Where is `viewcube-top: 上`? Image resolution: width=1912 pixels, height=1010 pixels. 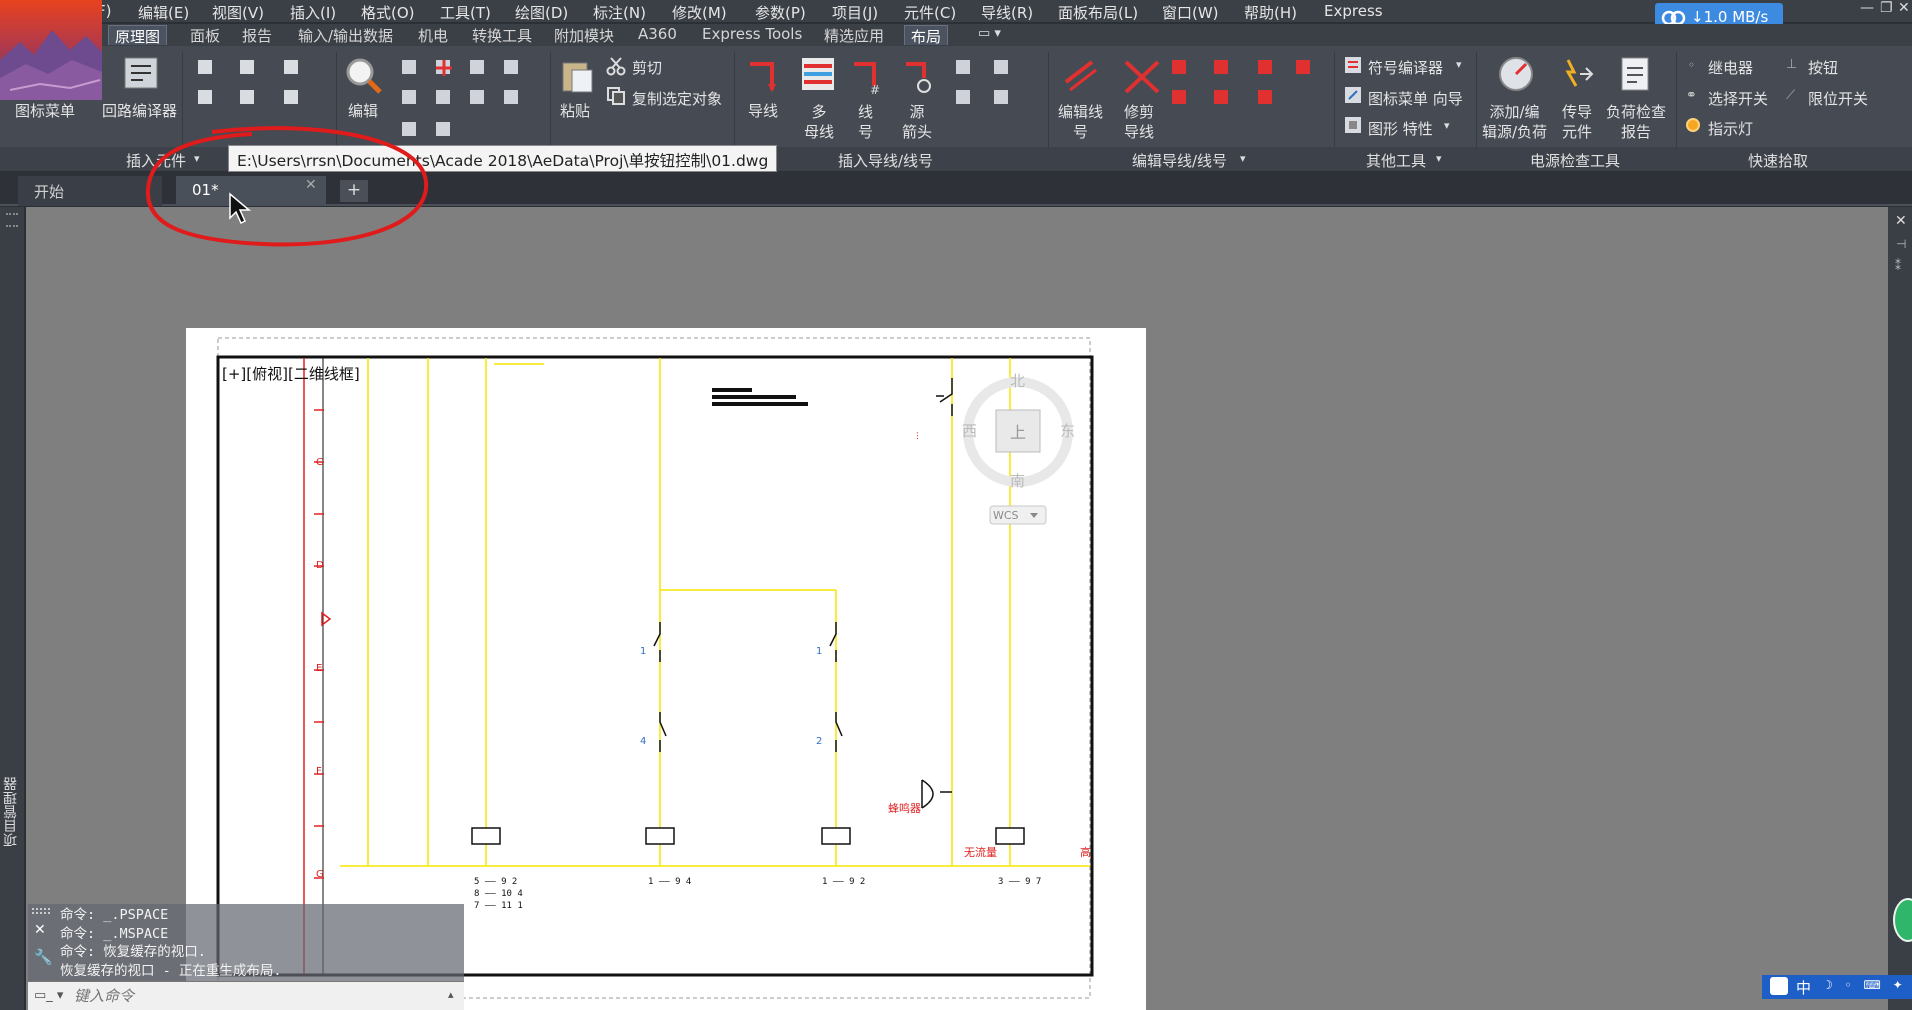 viewcube-top: 上 is located at coordinates (1018, 432).